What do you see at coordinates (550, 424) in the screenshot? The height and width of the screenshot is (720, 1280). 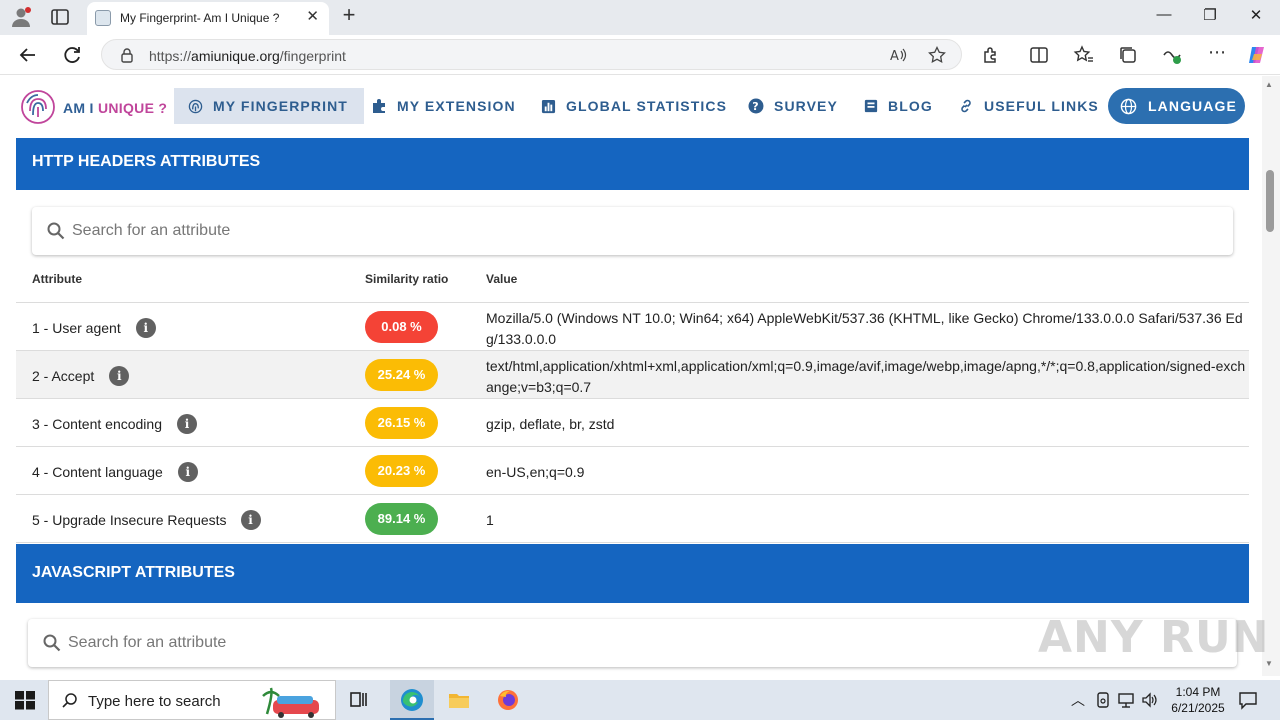 I see `attribute-value: gzip, deflate, br, zstd` at bounding box center [550, 424].